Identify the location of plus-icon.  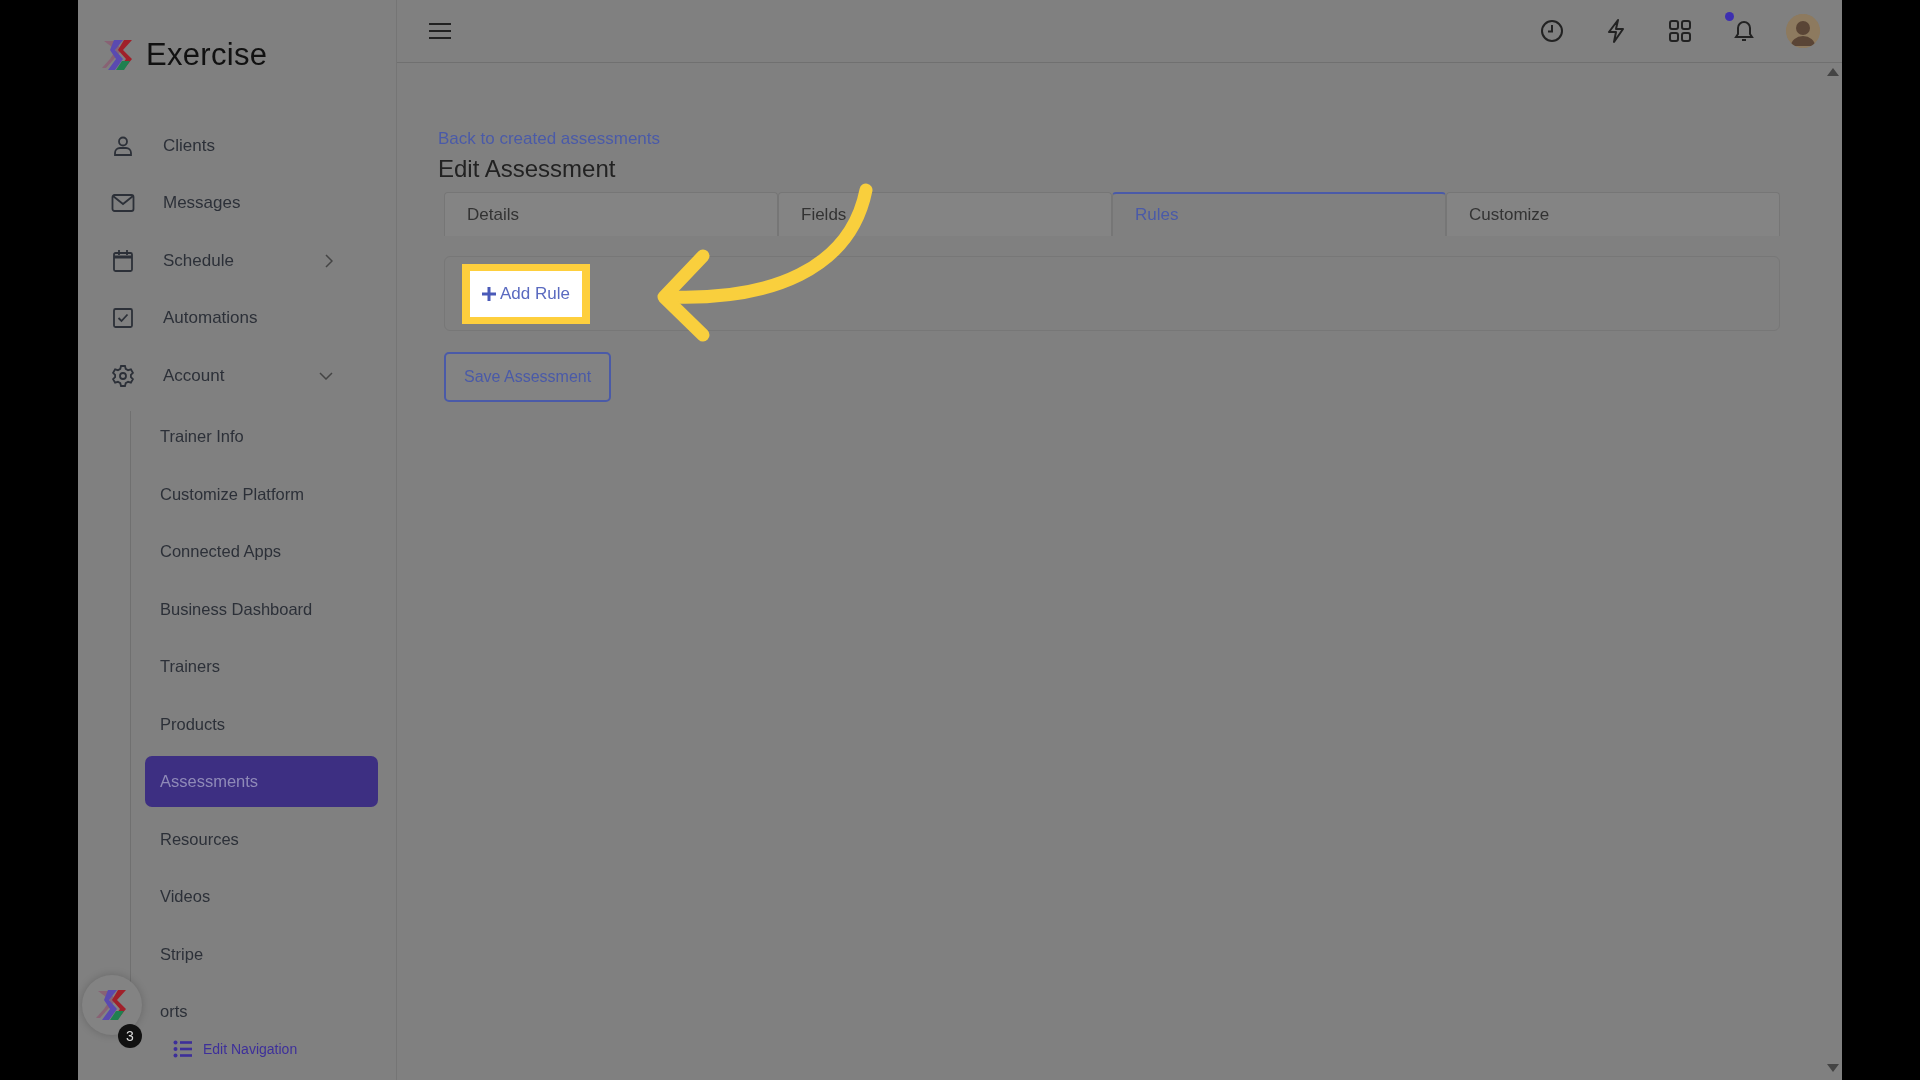
(489, 293).